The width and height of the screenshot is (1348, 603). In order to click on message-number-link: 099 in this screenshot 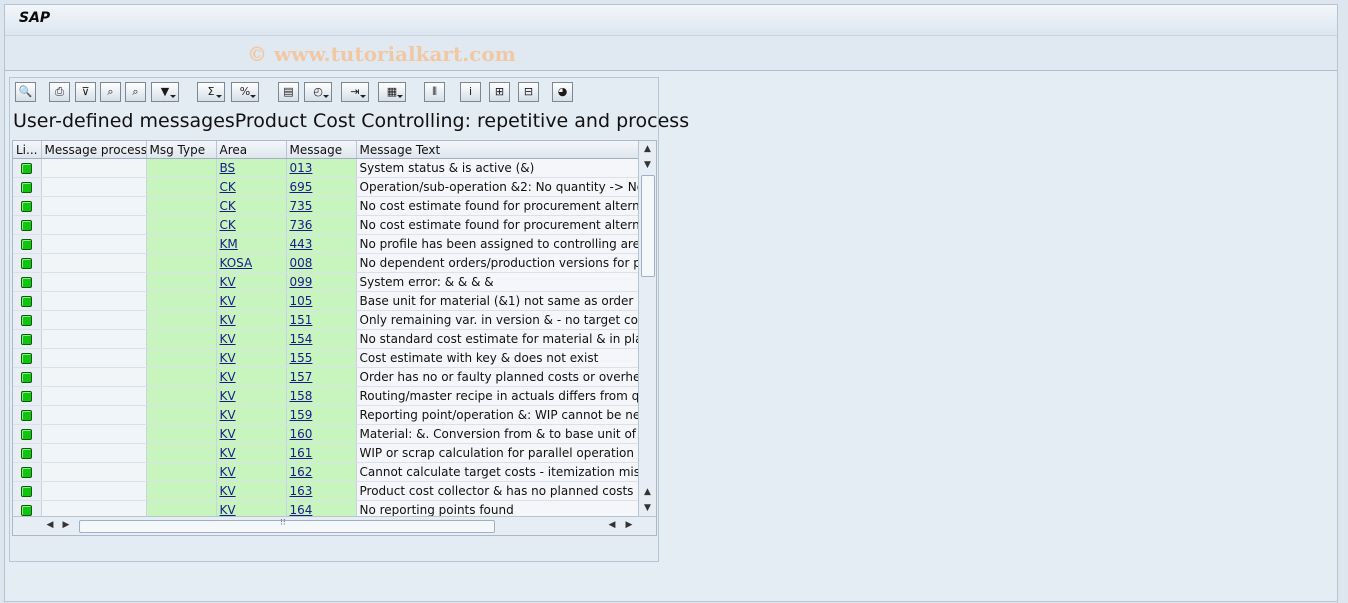, I will do `click(301, 282)`.